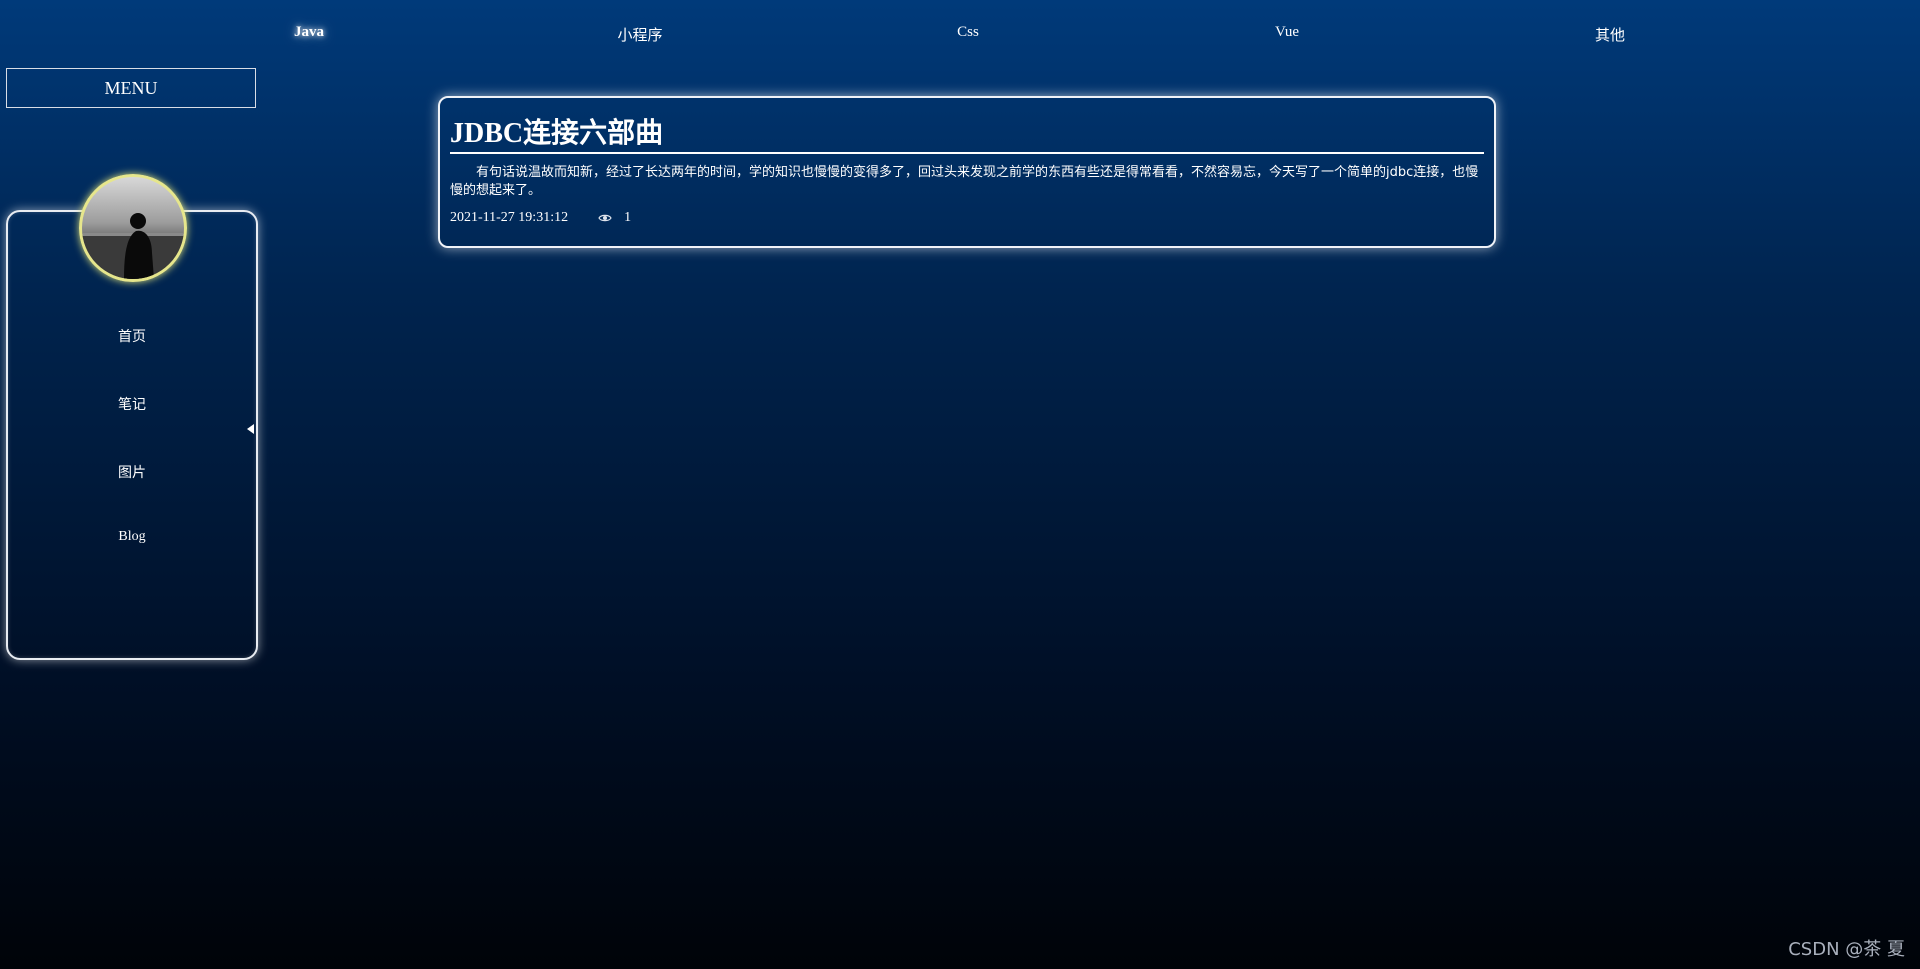 The width and height of the screenshot is (1920, 969). What do you see at coordinates (628, 217) in the screenshot?
I see `article-view-count: 1` at bounding box center [628, 217].